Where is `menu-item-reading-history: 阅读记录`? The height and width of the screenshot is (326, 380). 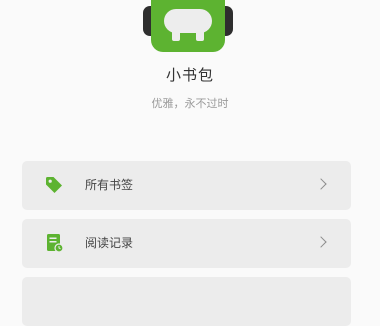 menu-item-reading-history: 阅读记录 is located at coordinates (186, 243).